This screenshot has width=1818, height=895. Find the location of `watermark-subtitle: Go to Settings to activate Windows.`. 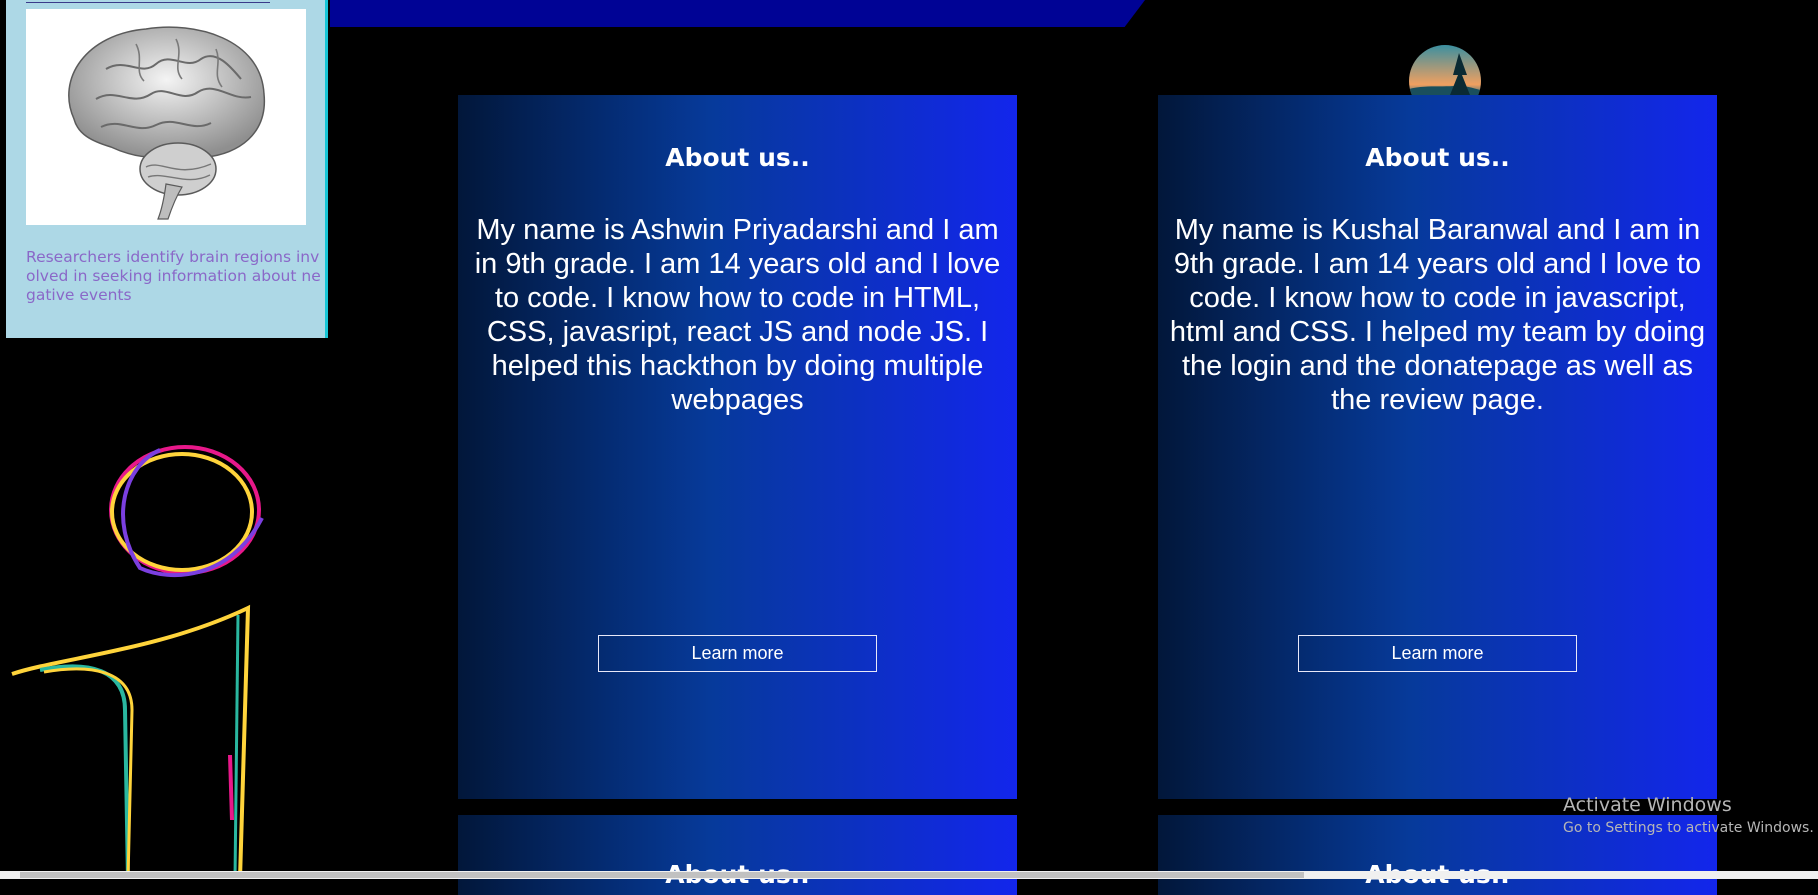

watermark-subtitle: Go to Settings to activate Windows. is located at coordinates (1688, 828).